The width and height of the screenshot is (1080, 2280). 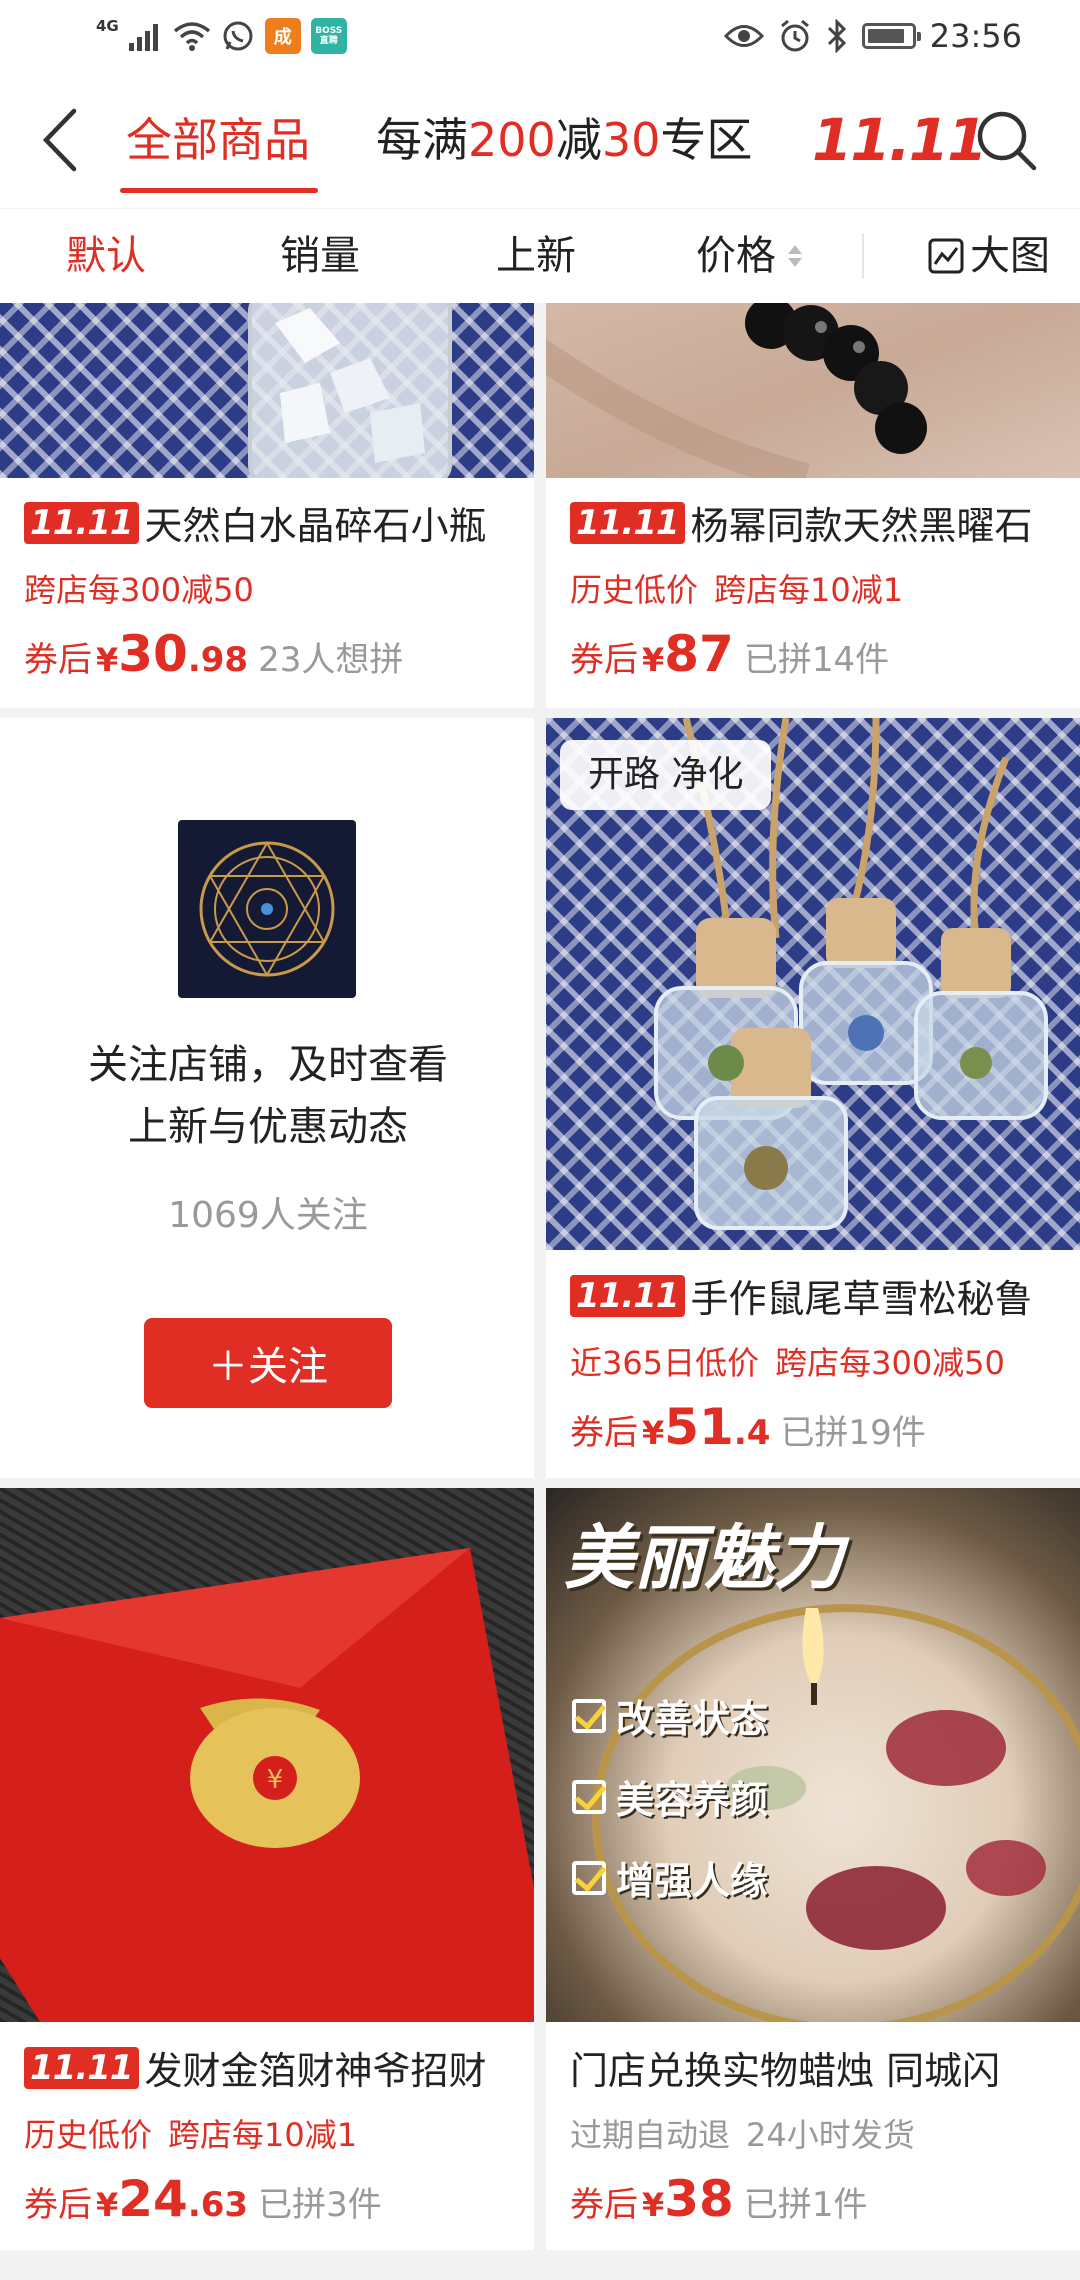 I want to click on big-image-view-toggle: 大图, so click(x=989, y=256).